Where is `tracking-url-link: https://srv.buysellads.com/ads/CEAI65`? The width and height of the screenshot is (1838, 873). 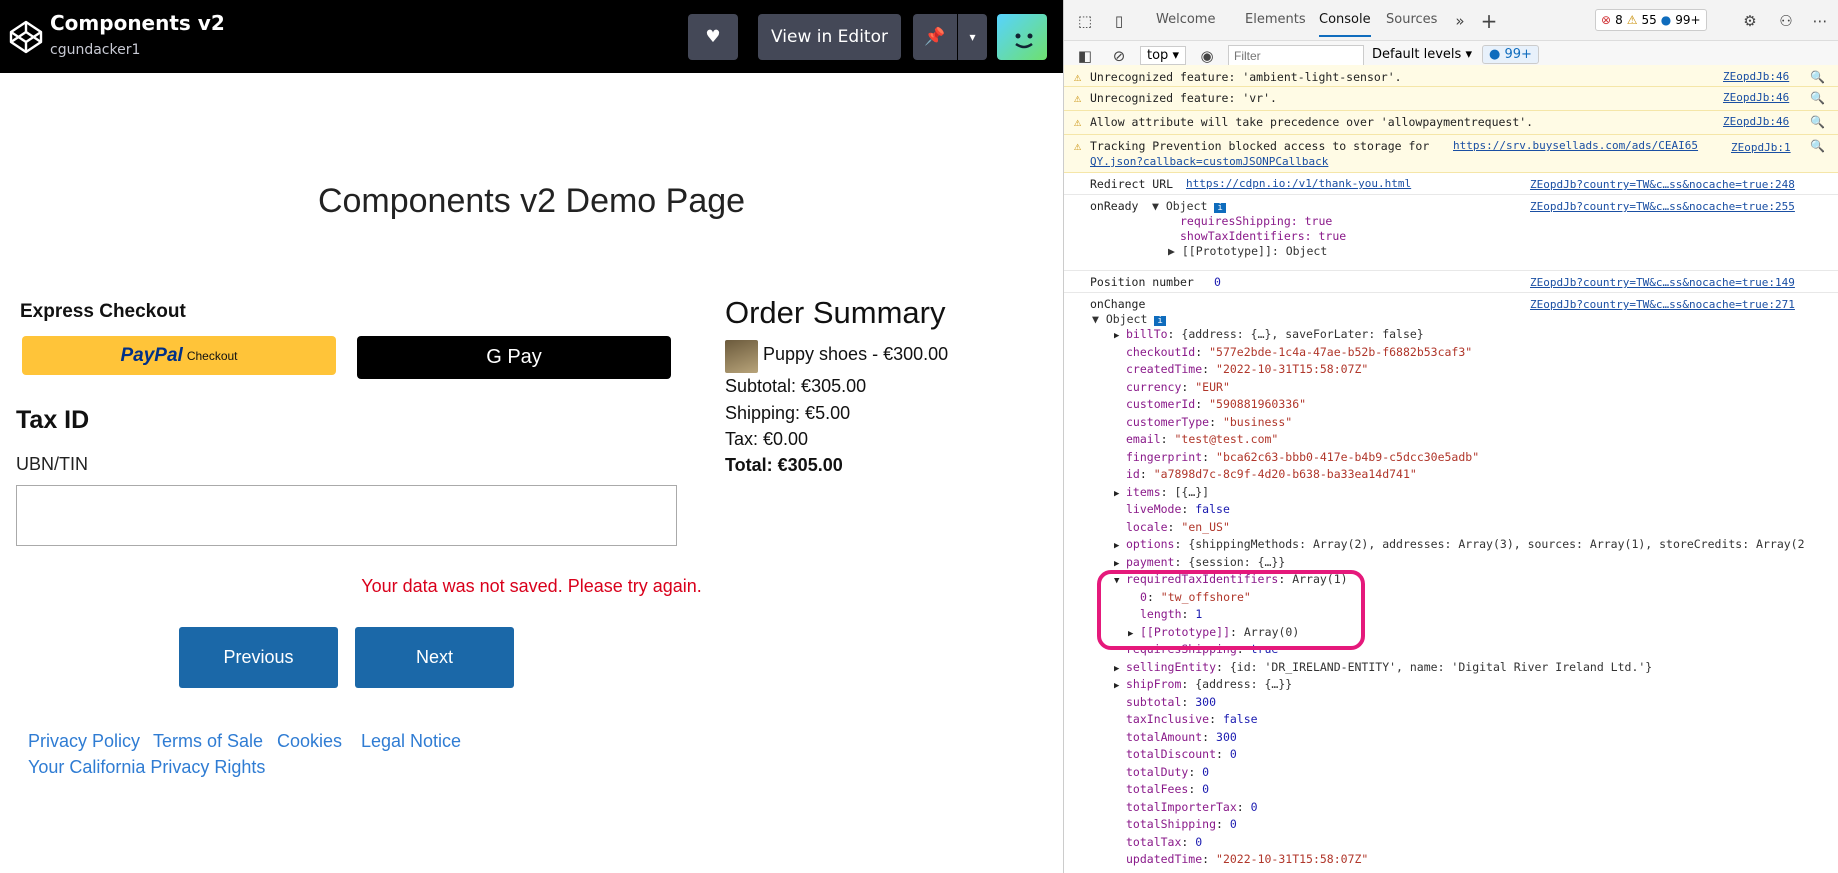
tracking-url-link: https://srv.buysellads.com/ads/CEAI65 is located at coordinates (1575, 145).